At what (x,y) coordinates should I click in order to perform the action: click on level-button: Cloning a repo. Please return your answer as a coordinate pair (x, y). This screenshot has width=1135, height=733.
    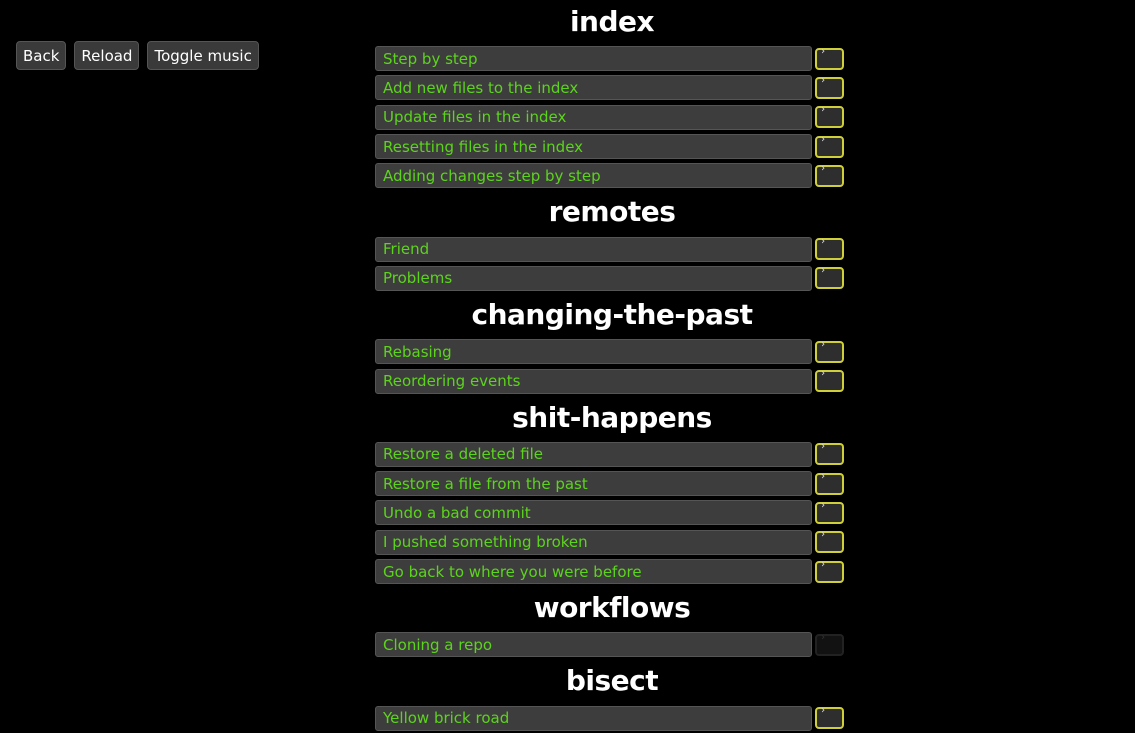
    Looking at the image, I should click on (593, 645).